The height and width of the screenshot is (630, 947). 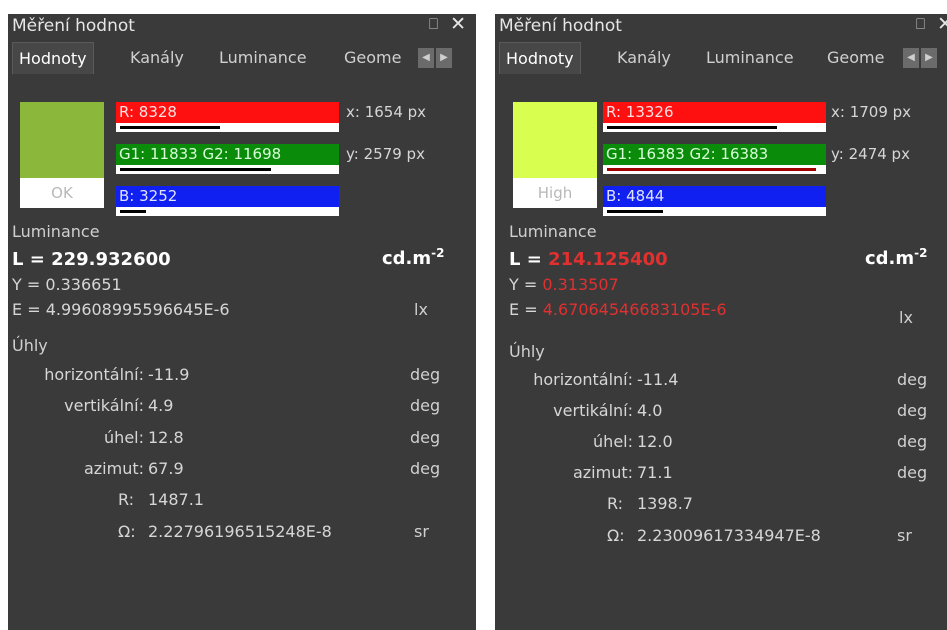 What do you see at coordinates (580, 284) in the screenshot?
I see `Y-value: 0.313507` at bounding box center [580, 284].